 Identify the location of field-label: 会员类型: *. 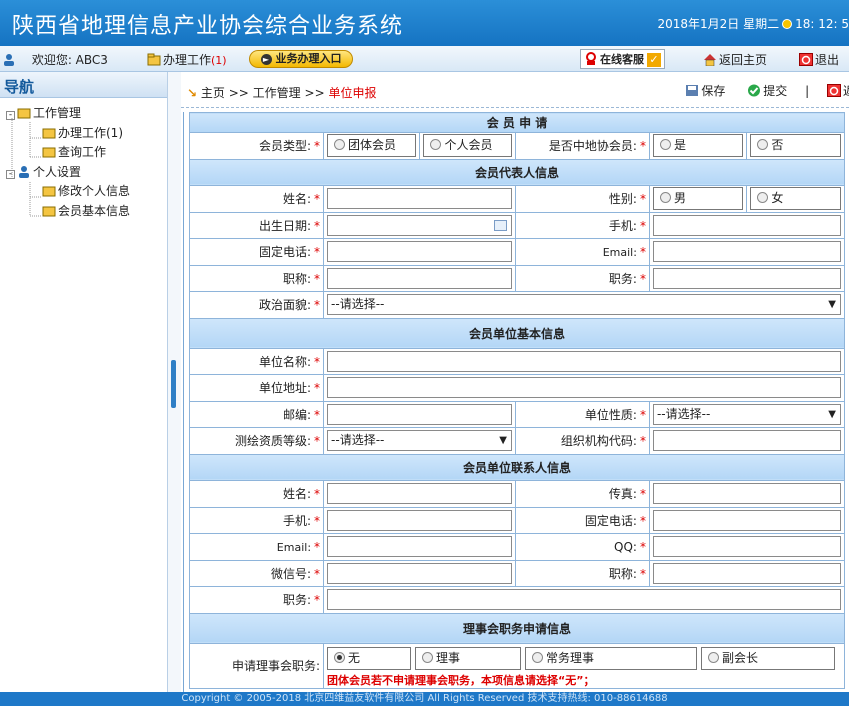
(256, 146).